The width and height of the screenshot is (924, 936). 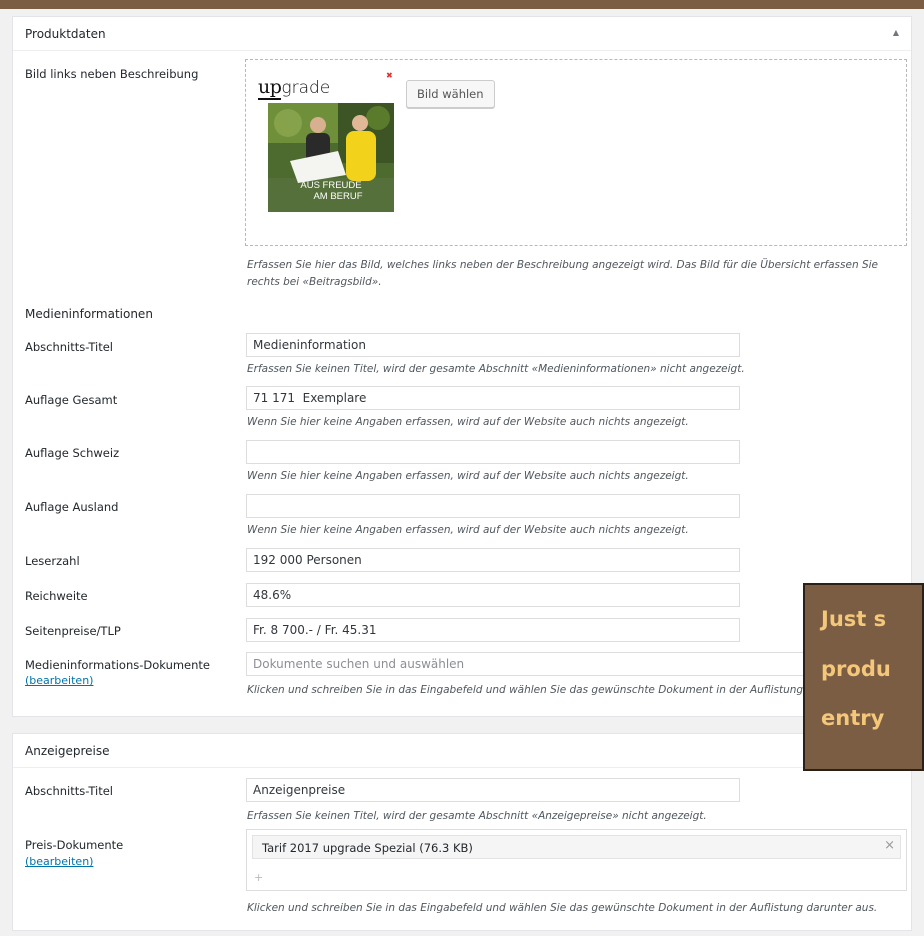 I want to click on label-auflage-schweiz: Auflage Schweiz, so click(x=72, y=453).